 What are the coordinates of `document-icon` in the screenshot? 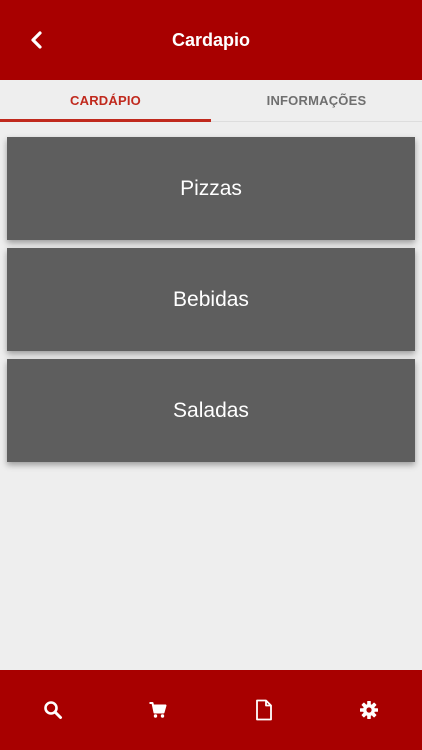 It's located at (263, 710).